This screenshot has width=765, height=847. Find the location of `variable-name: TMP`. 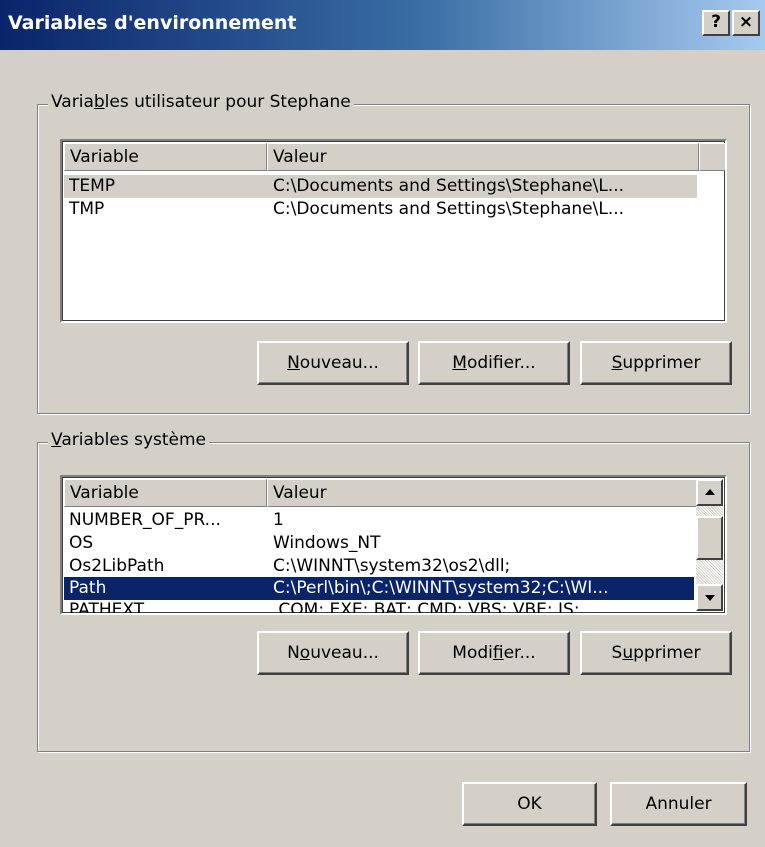

variable-name: TMP is located at coordinates (87, 209).